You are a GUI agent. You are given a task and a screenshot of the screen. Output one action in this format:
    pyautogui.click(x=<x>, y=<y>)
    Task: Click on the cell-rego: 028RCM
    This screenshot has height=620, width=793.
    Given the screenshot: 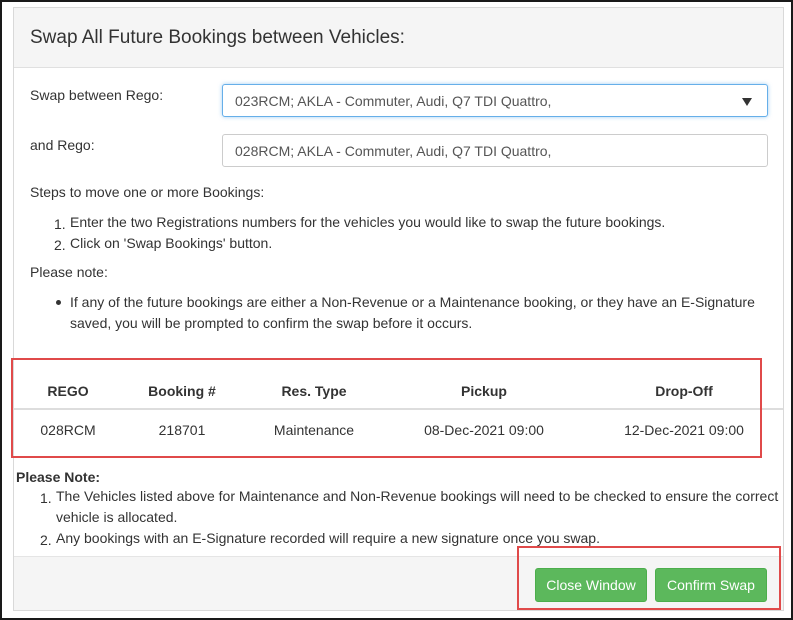 What is the action you would take?
    pyautogui.click(x=68, y=430)
    